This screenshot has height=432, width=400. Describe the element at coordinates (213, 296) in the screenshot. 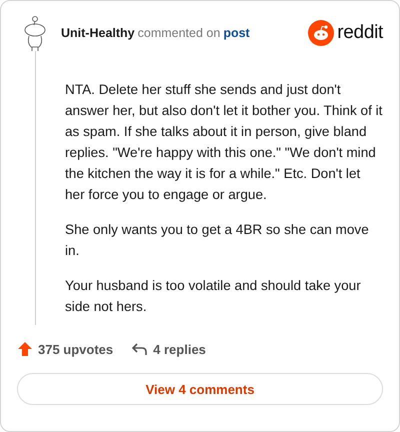

I see `comment-paragraph: Your husband is too volatile and should take your side not hers.` at that location.